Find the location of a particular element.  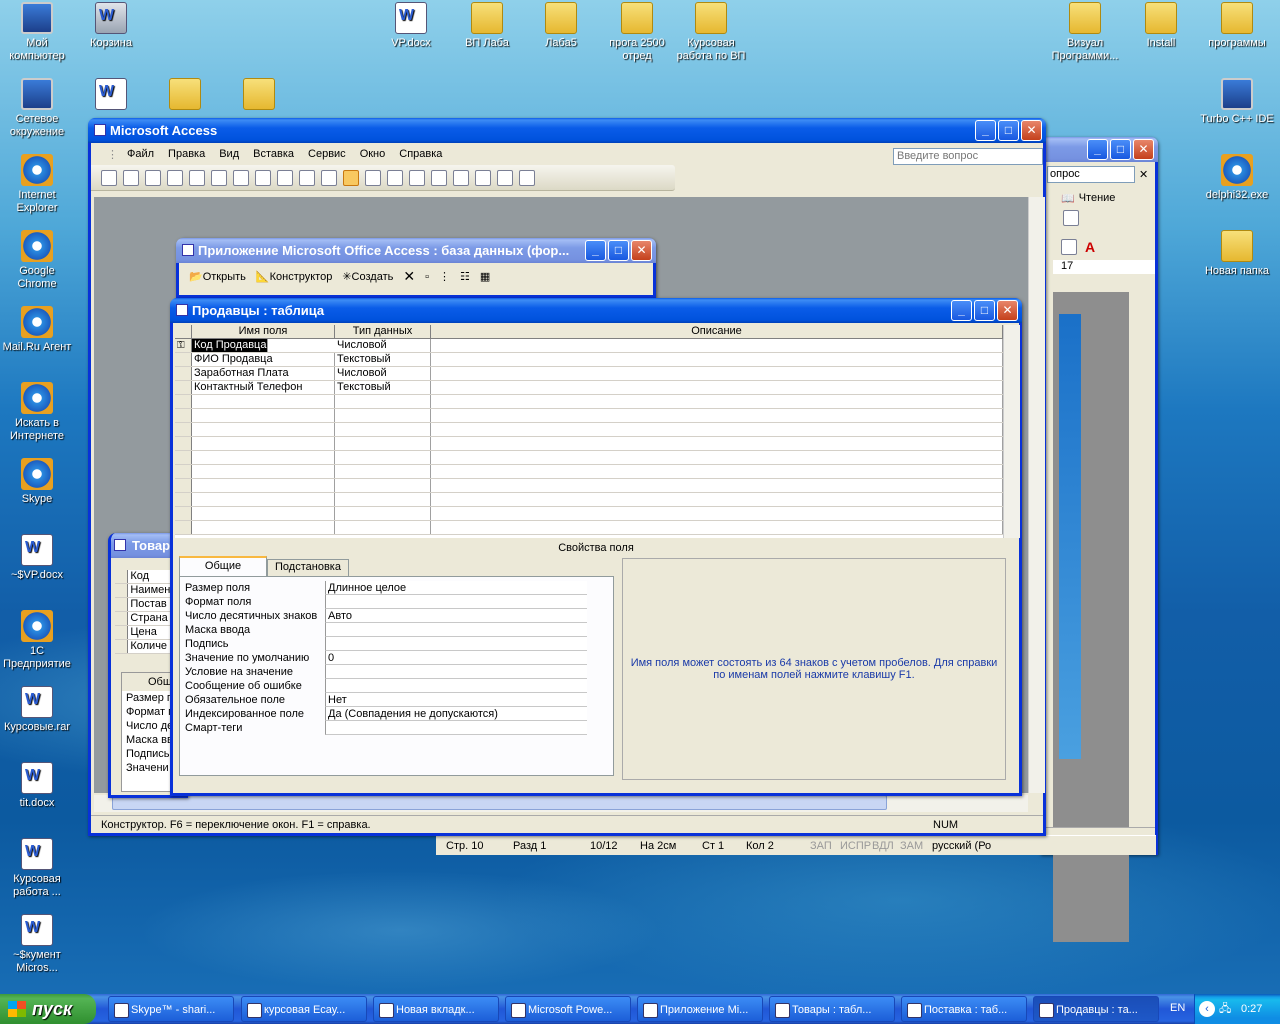

tray-arrow-icon: ‹ is located at coordinates (1207, 1009).